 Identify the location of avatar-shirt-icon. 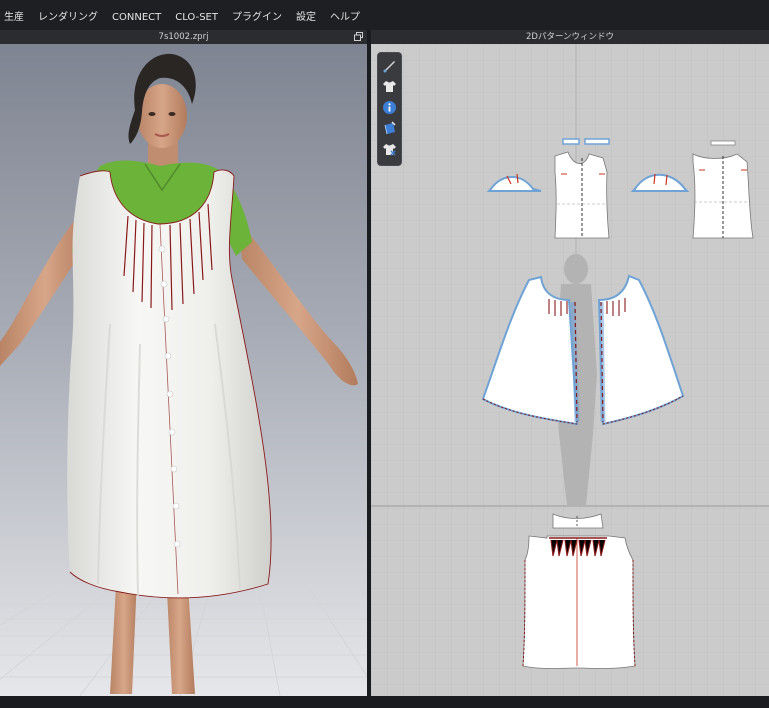
(389, 150).